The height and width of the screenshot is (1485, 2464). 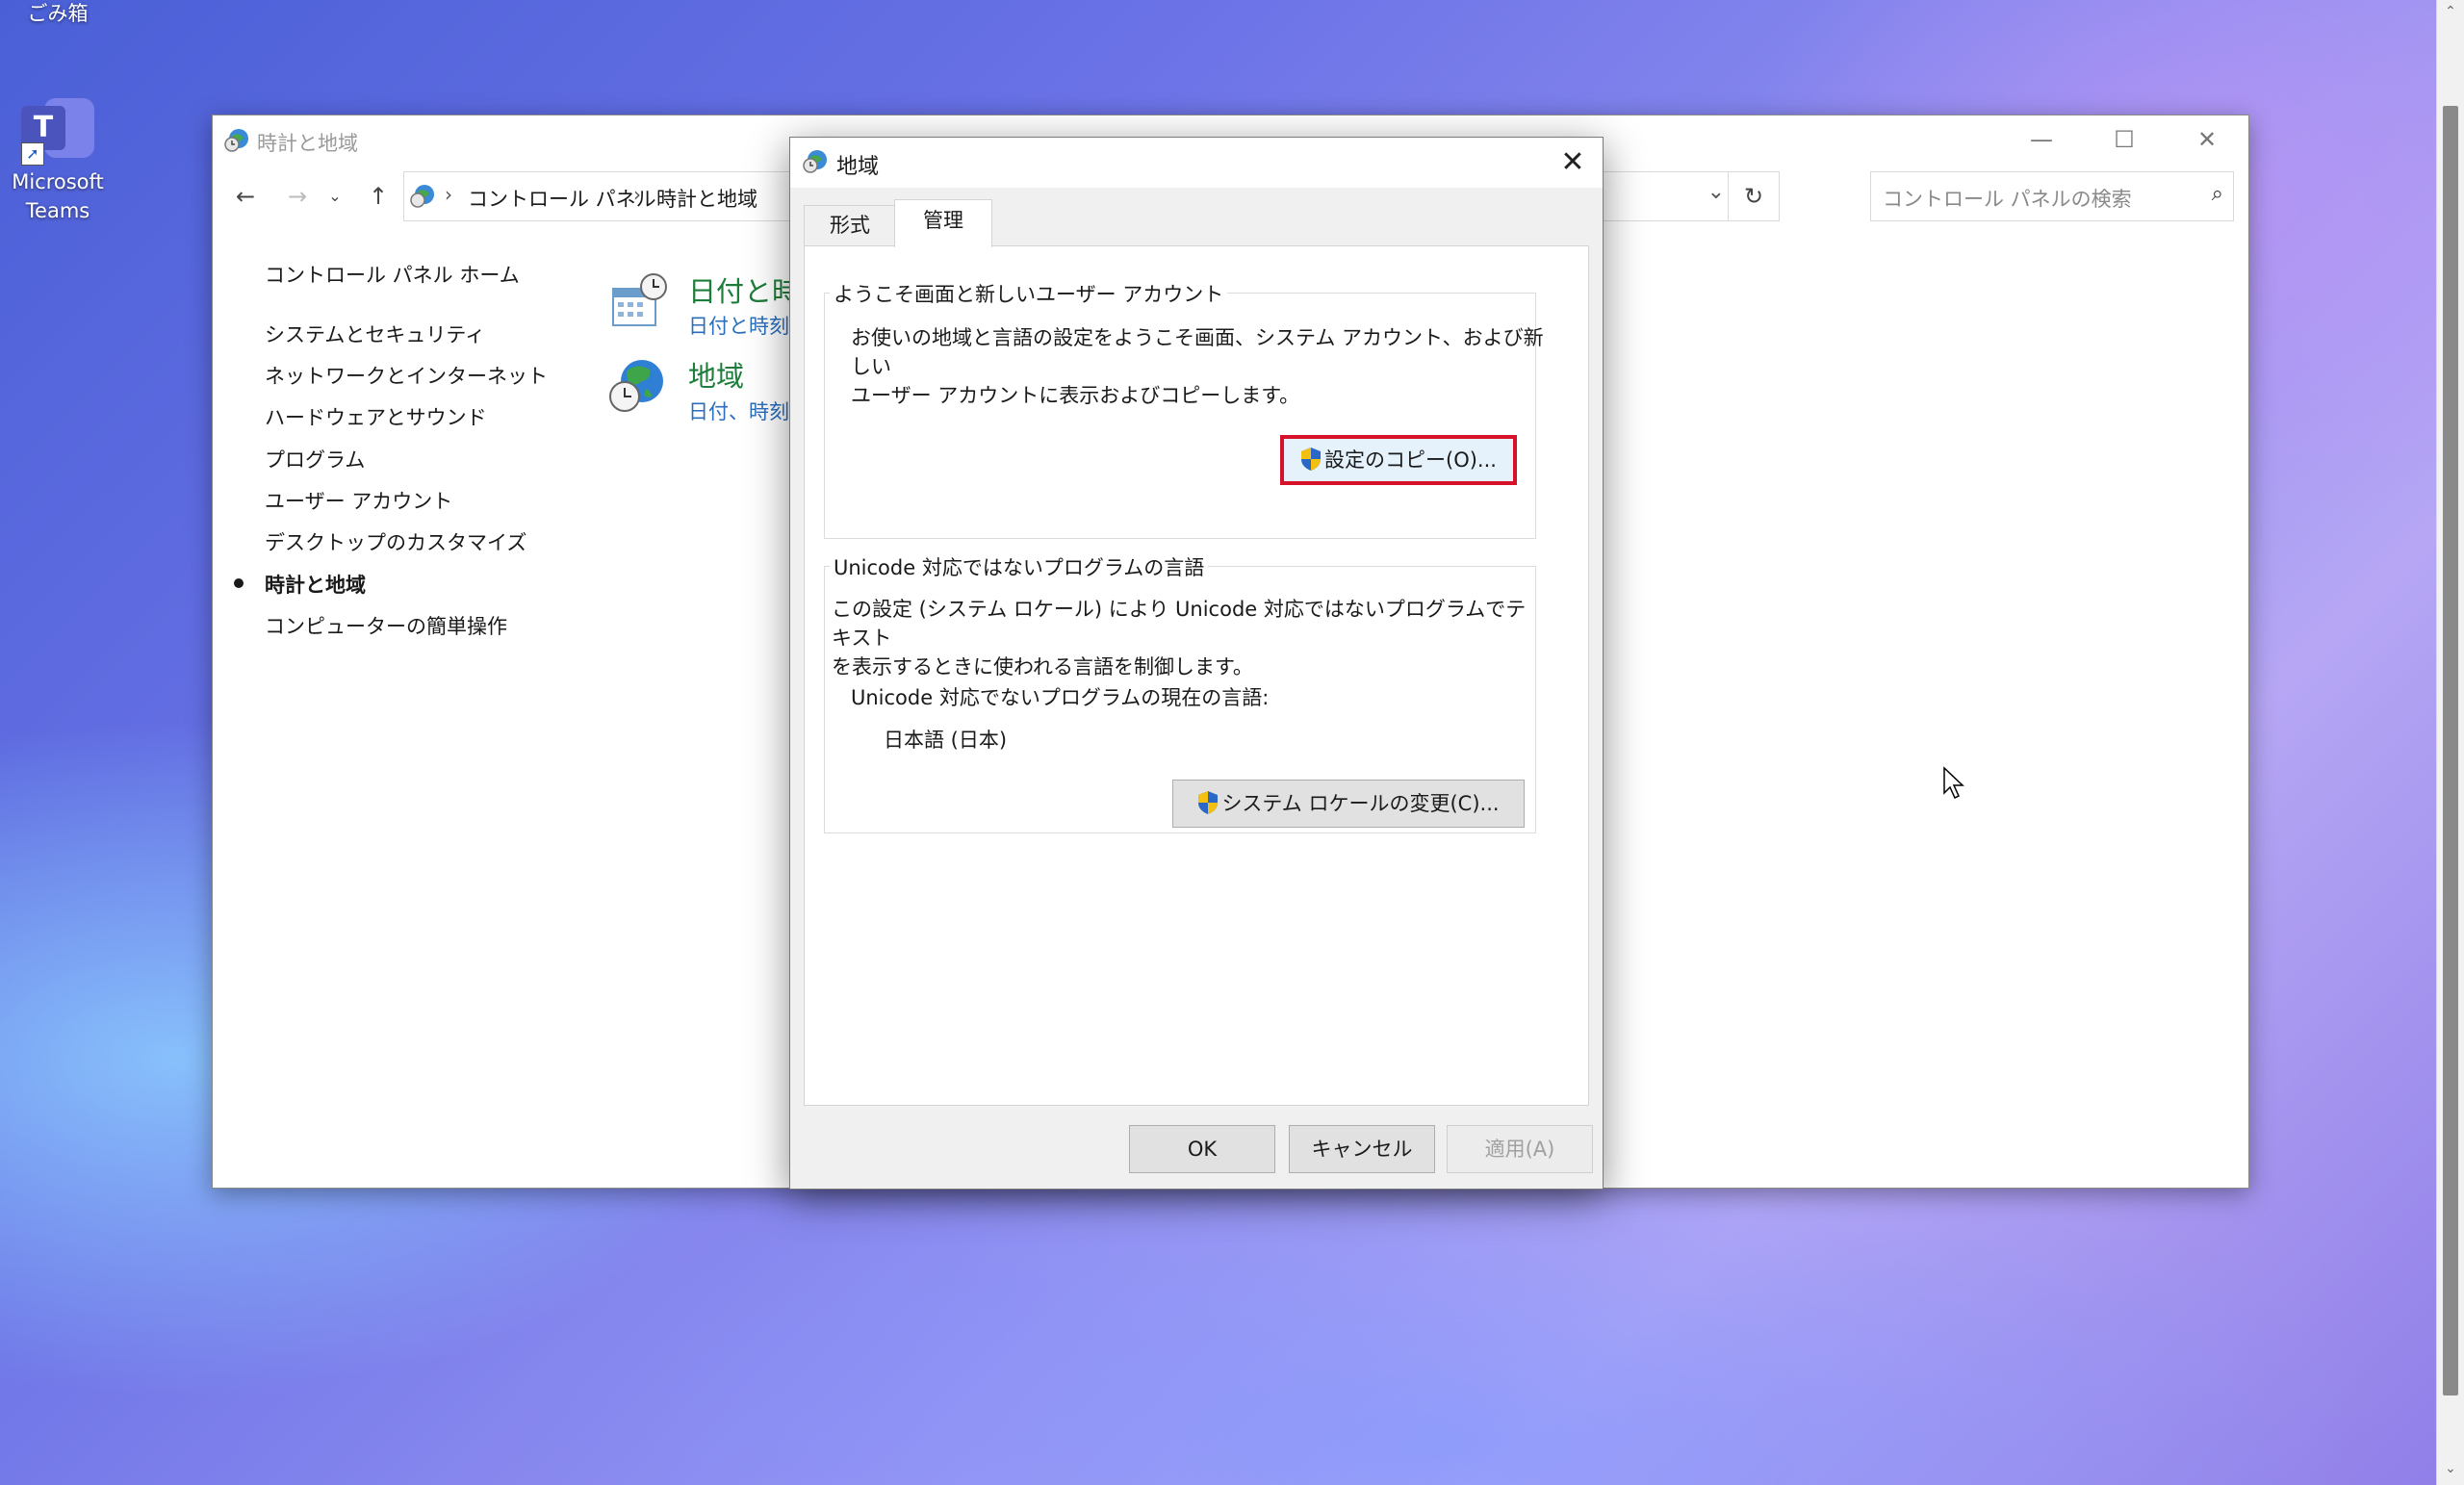 I want to click on tab-administrative: 管理, so click(x=943, y=223).